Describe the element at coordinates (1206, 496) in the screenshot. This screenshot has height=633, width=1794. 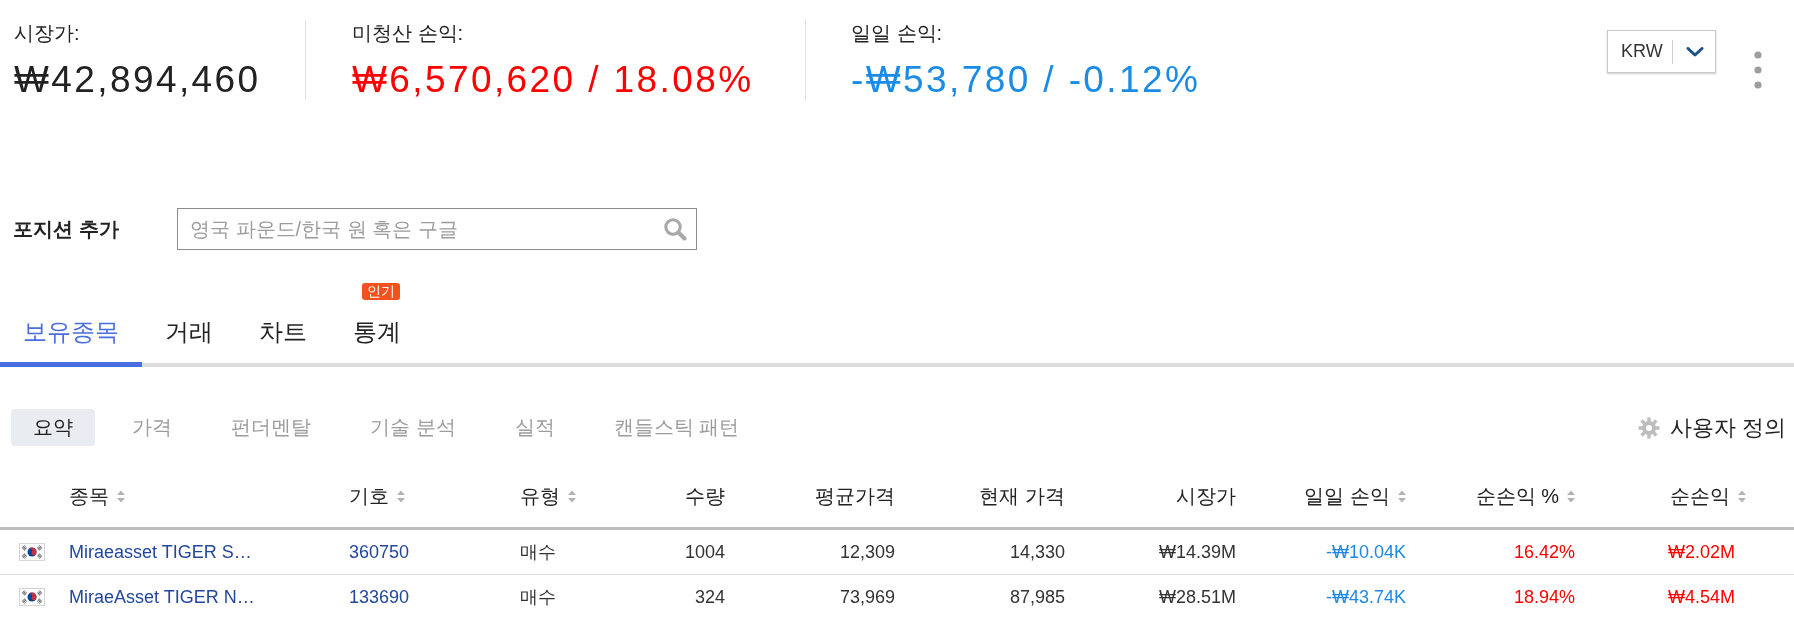
I see `column-header: 시장가` at that location.